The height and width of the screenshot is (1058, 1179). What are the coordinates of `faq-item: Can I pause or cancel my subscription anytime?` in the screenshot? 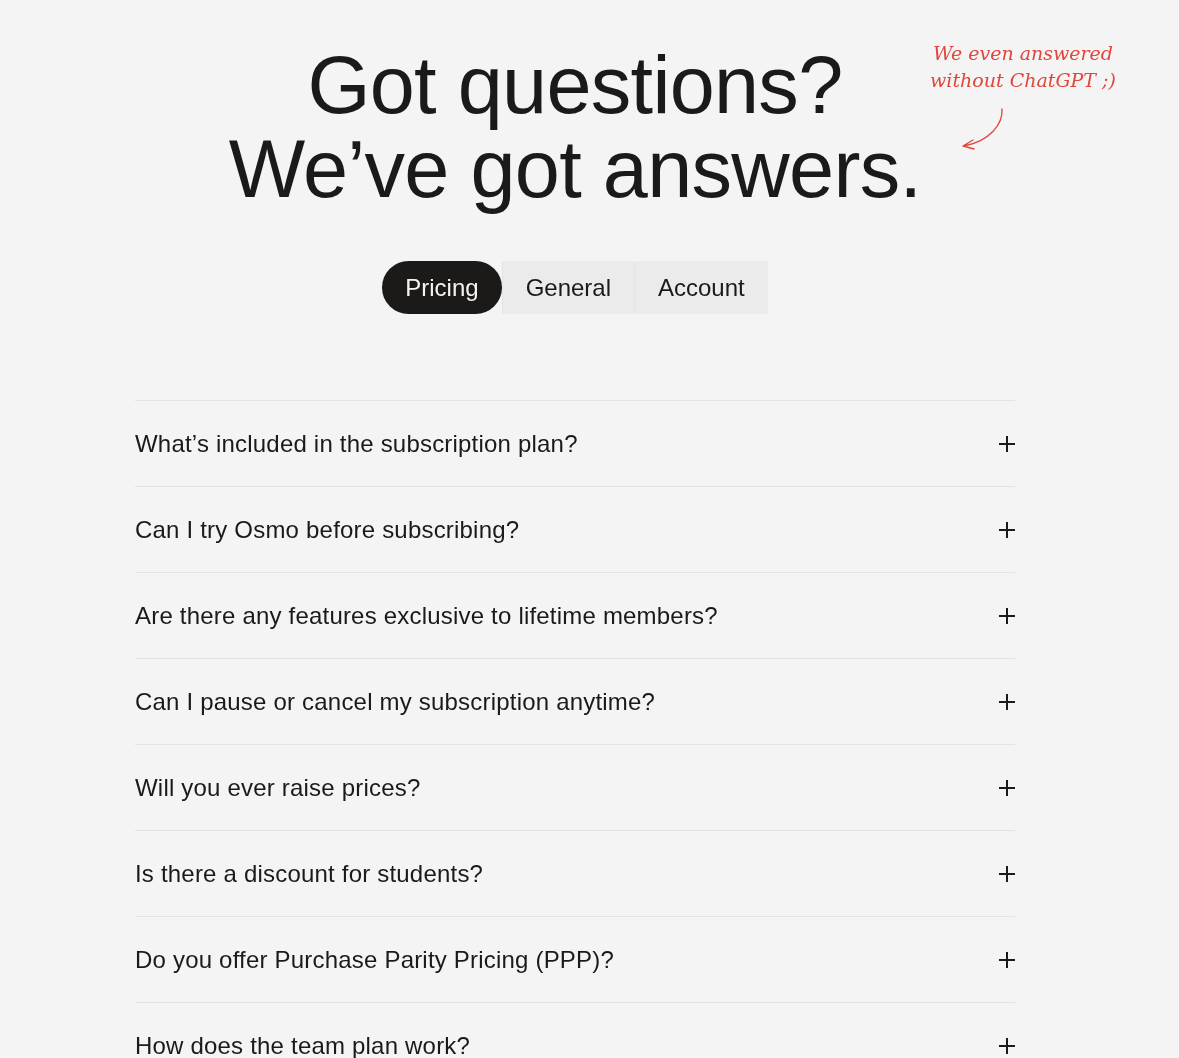 It's located at (575, 701).